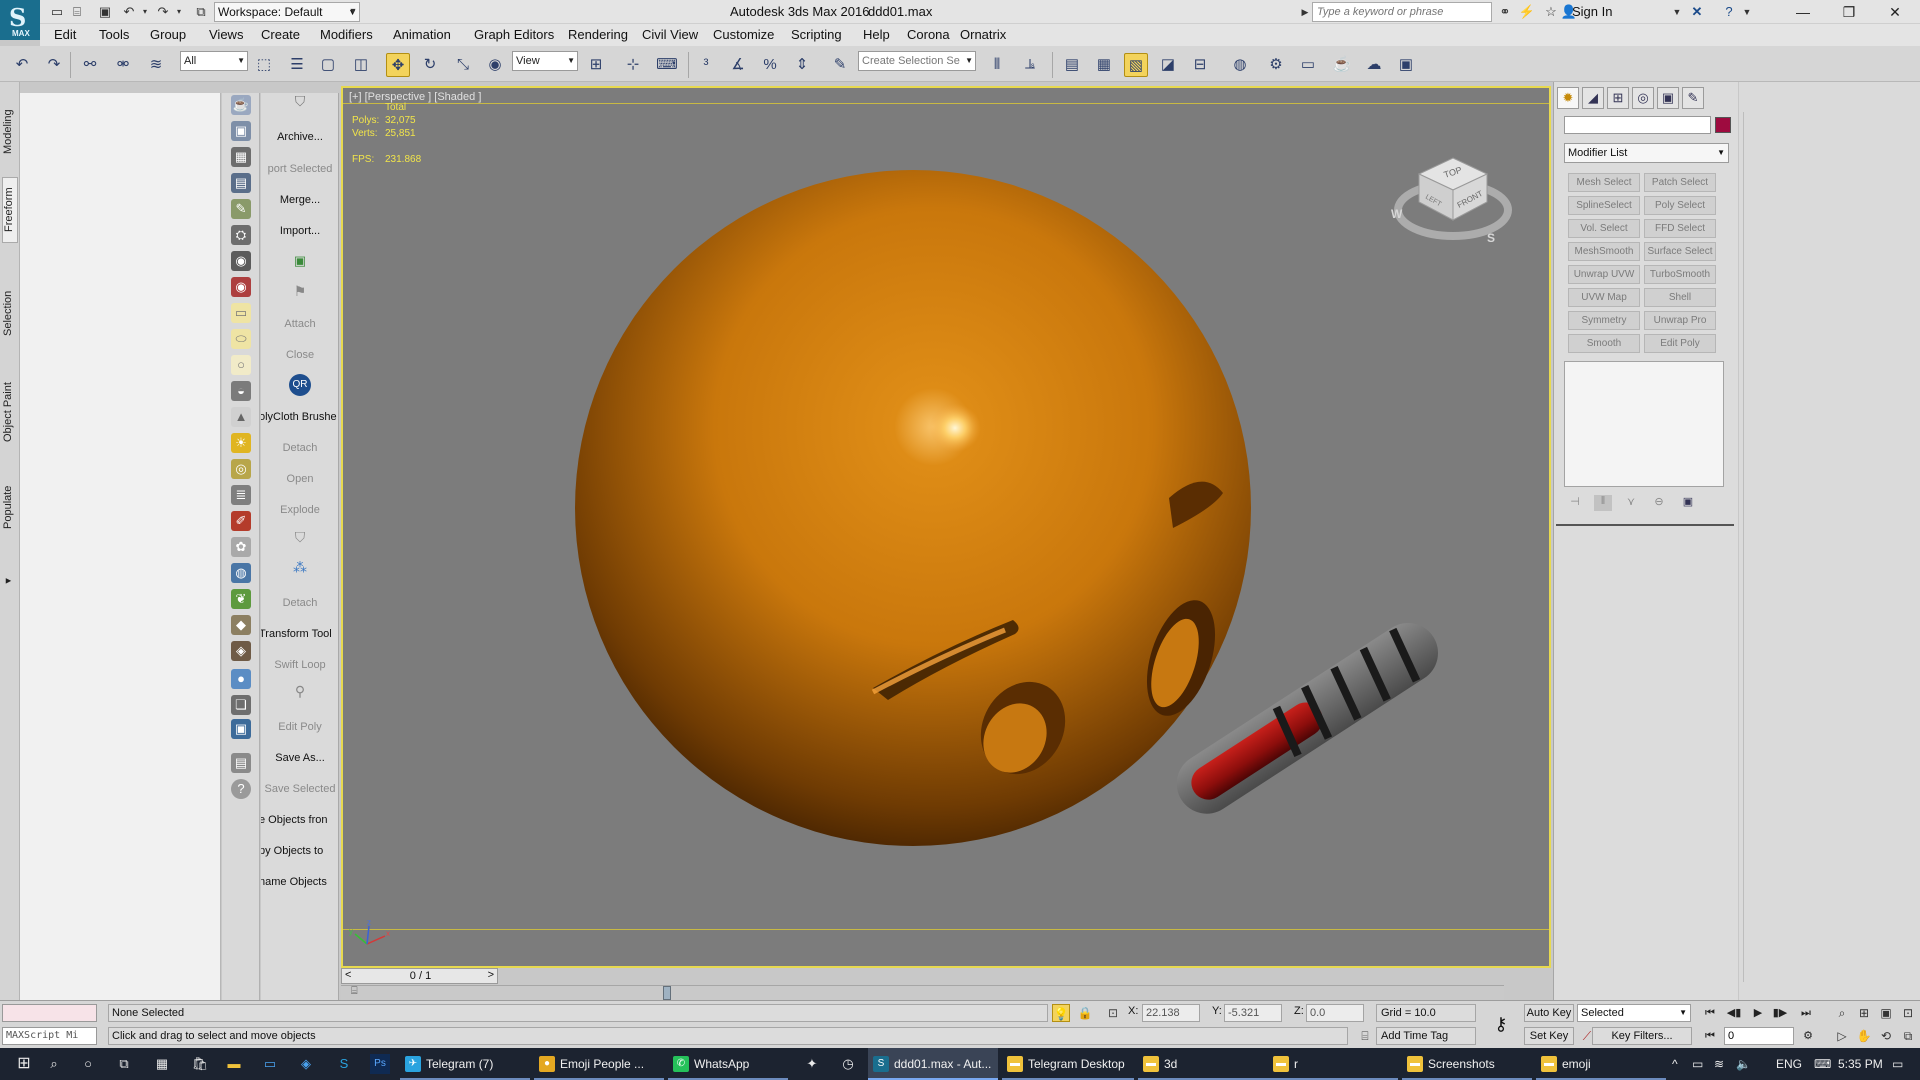 The height and width of the screenshot is (1080, 1920). Describe the element at coordinates (10, 210) in the screenshot. I see `ribbon-tab-freeform: Freeform` at that location.